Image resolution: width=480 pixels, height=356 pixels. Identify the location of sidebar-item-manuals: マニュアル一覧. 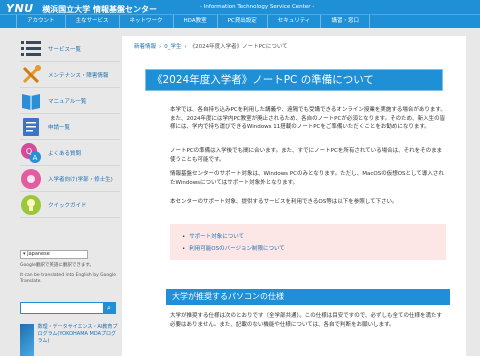
(70, 101).